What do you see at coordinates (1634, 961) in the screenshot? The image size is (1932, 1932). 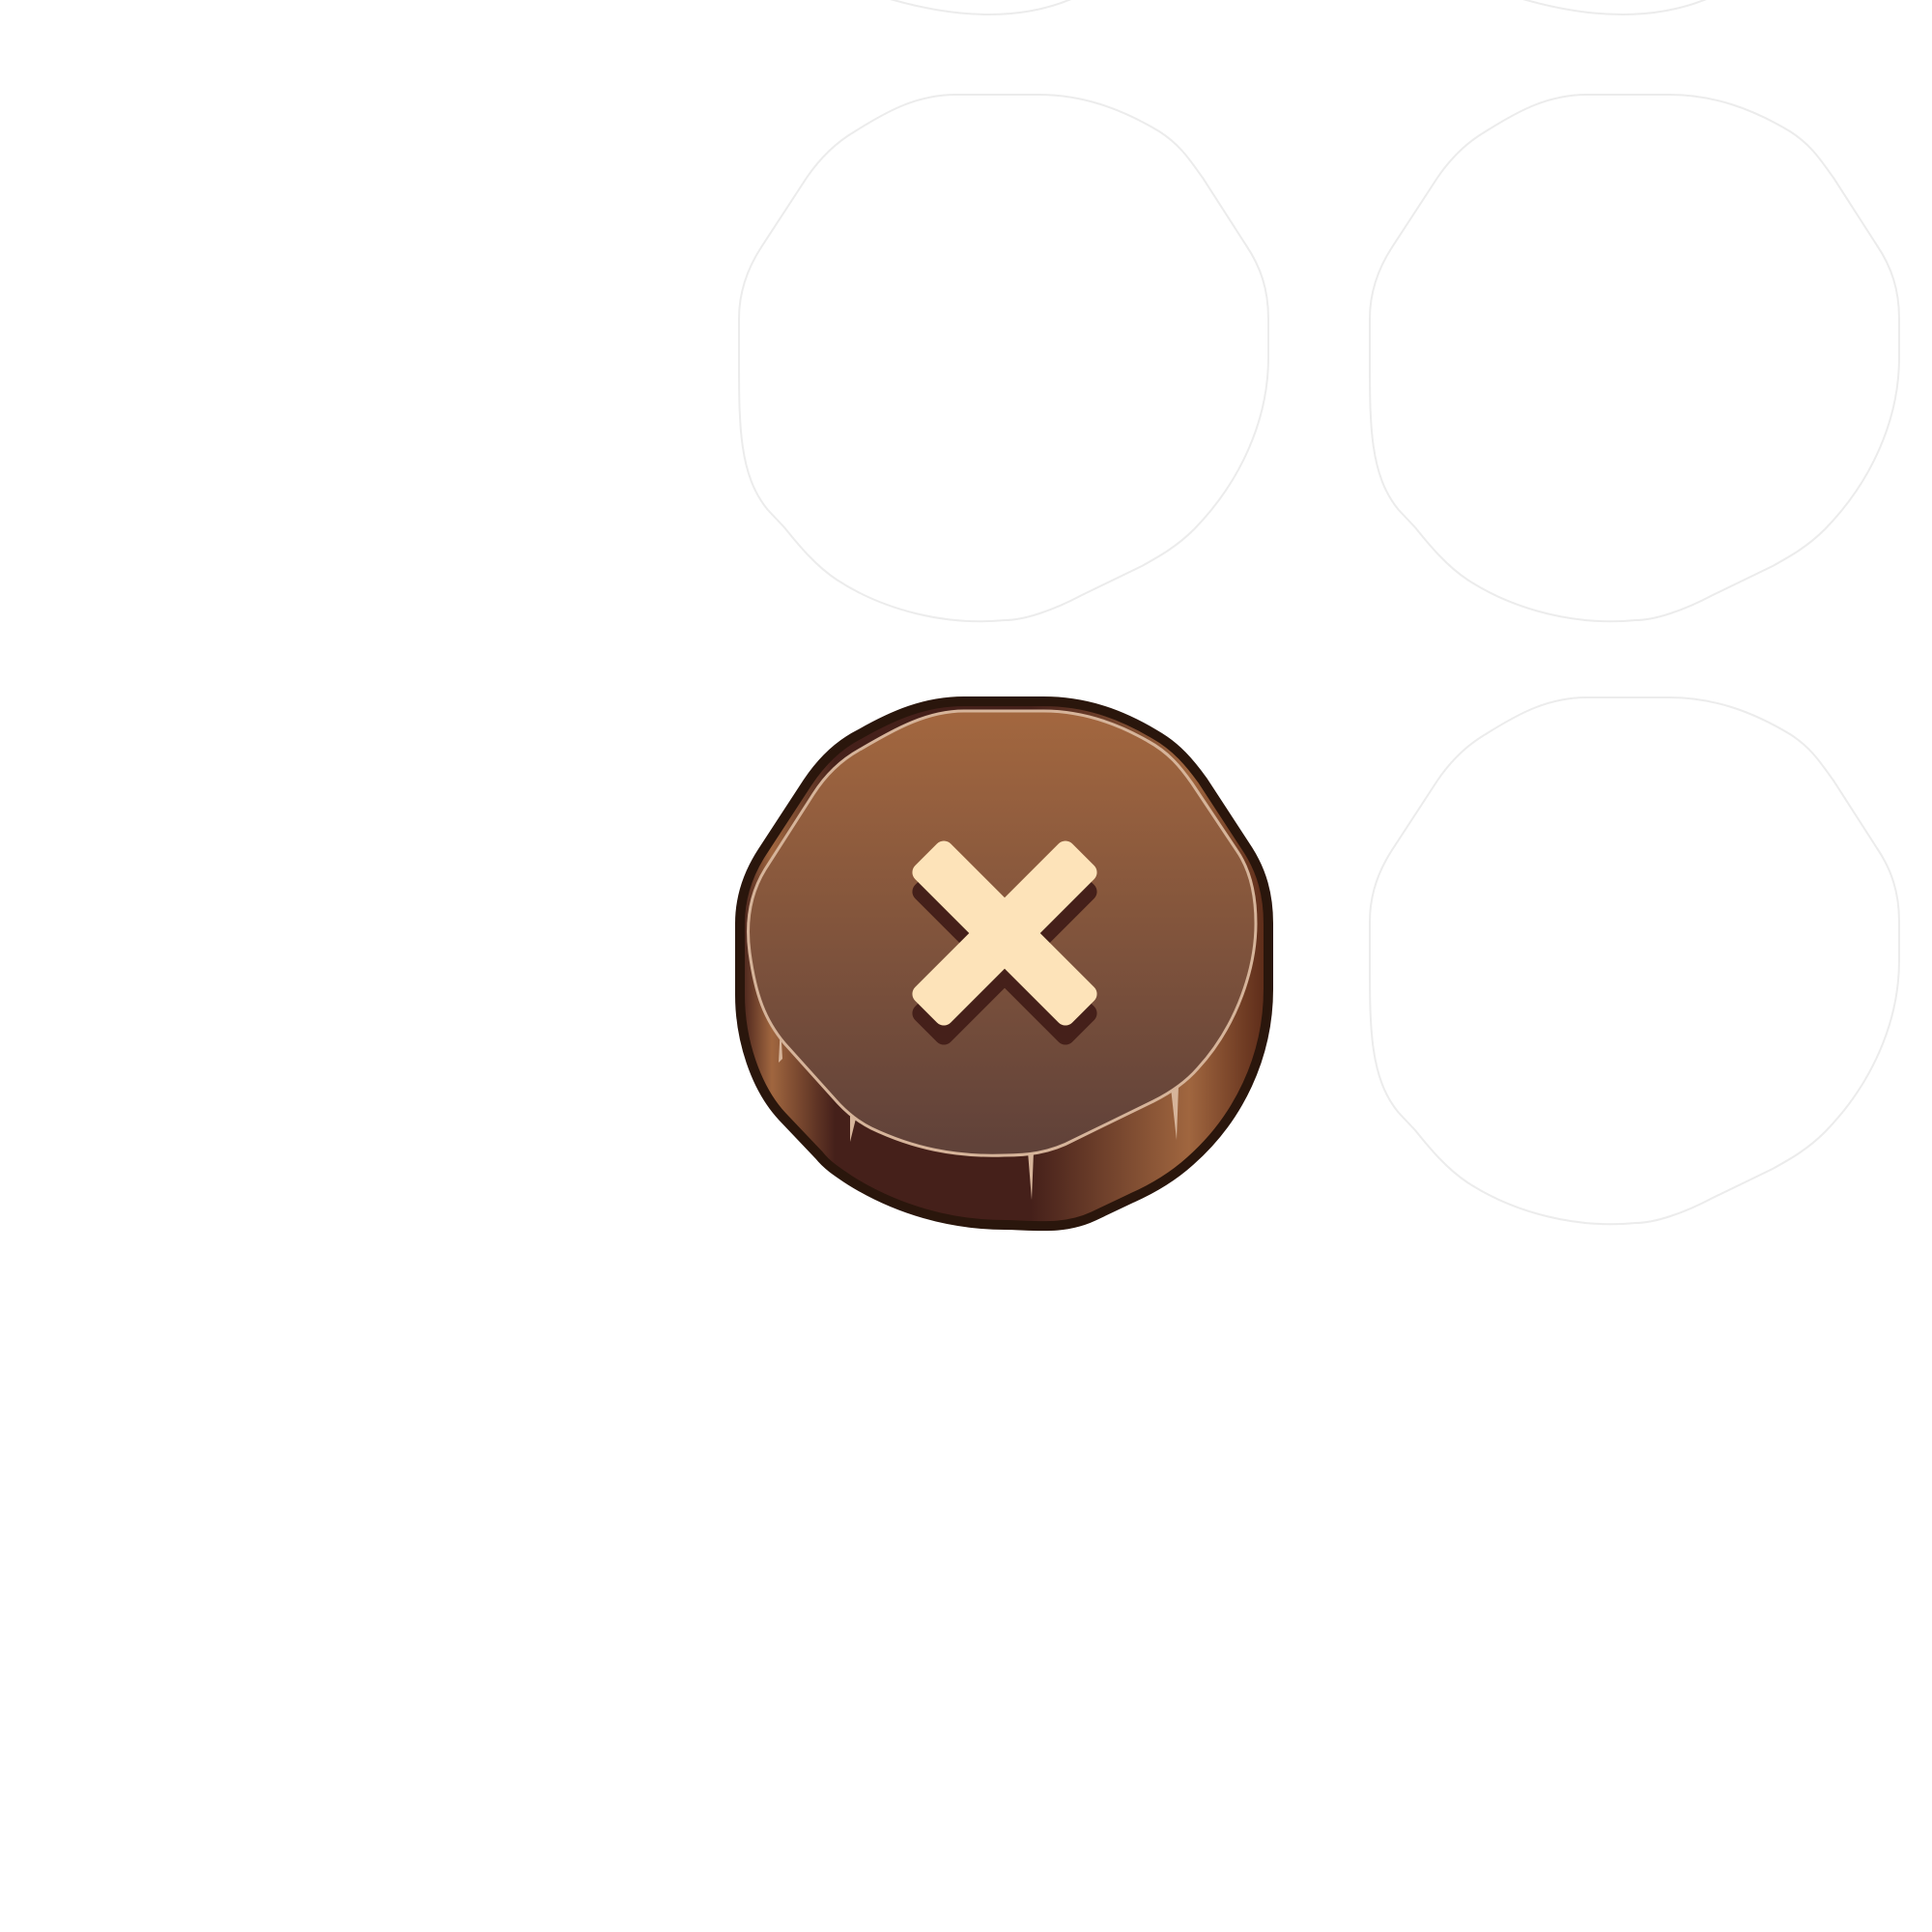 I see `ghost-slot-mid-right` at bounding box center [1634, 961].